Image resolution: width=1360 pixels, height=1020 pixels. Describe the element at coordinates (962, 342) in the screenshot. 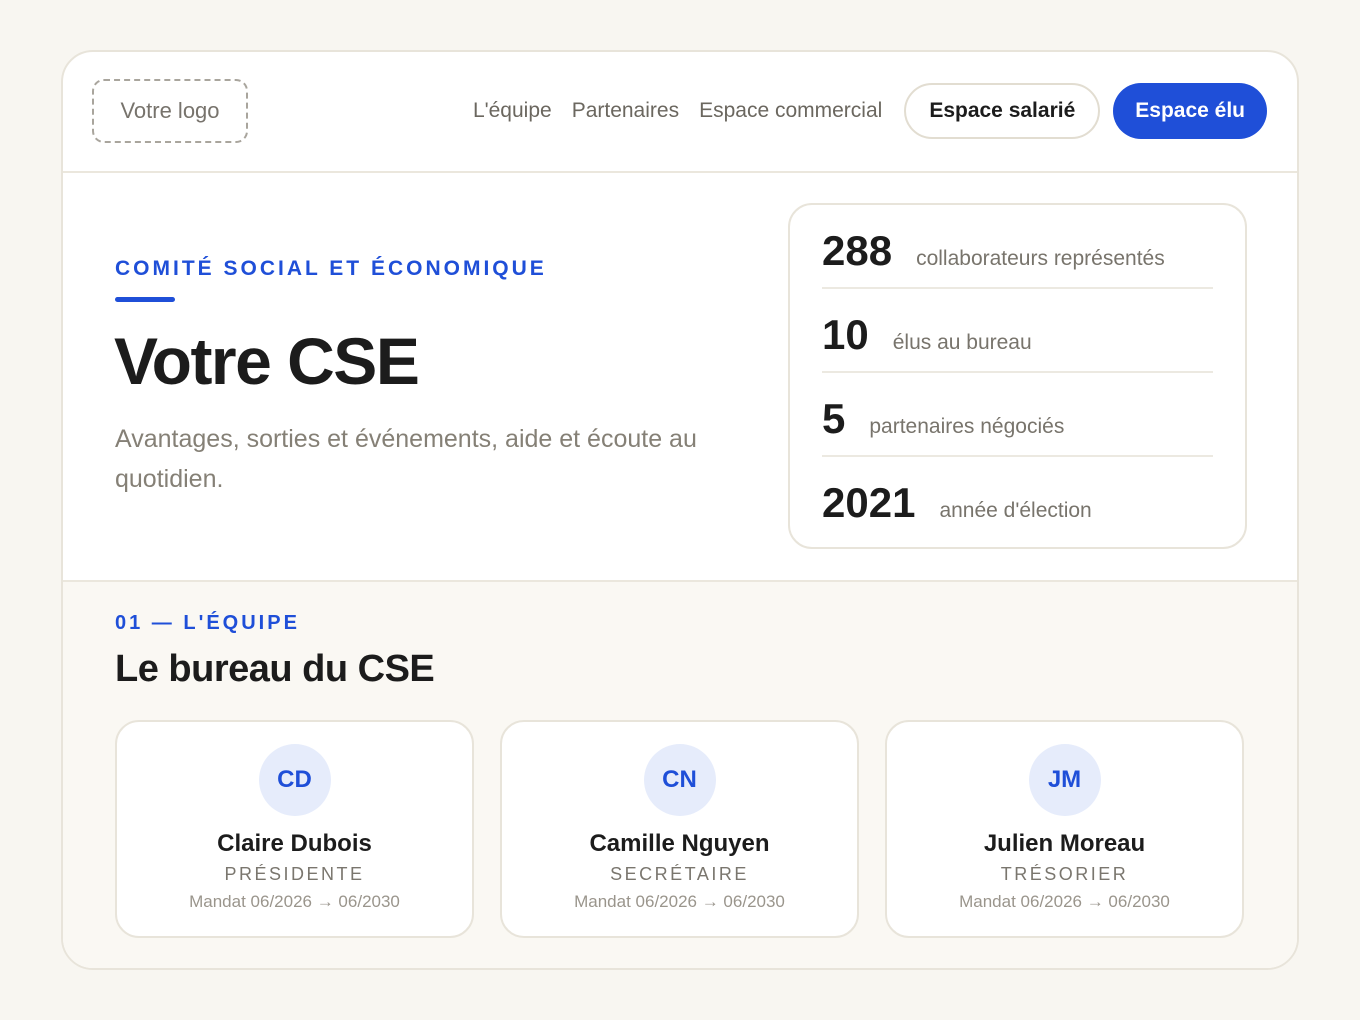

I see `stat-label: élus au bureau` at that location.